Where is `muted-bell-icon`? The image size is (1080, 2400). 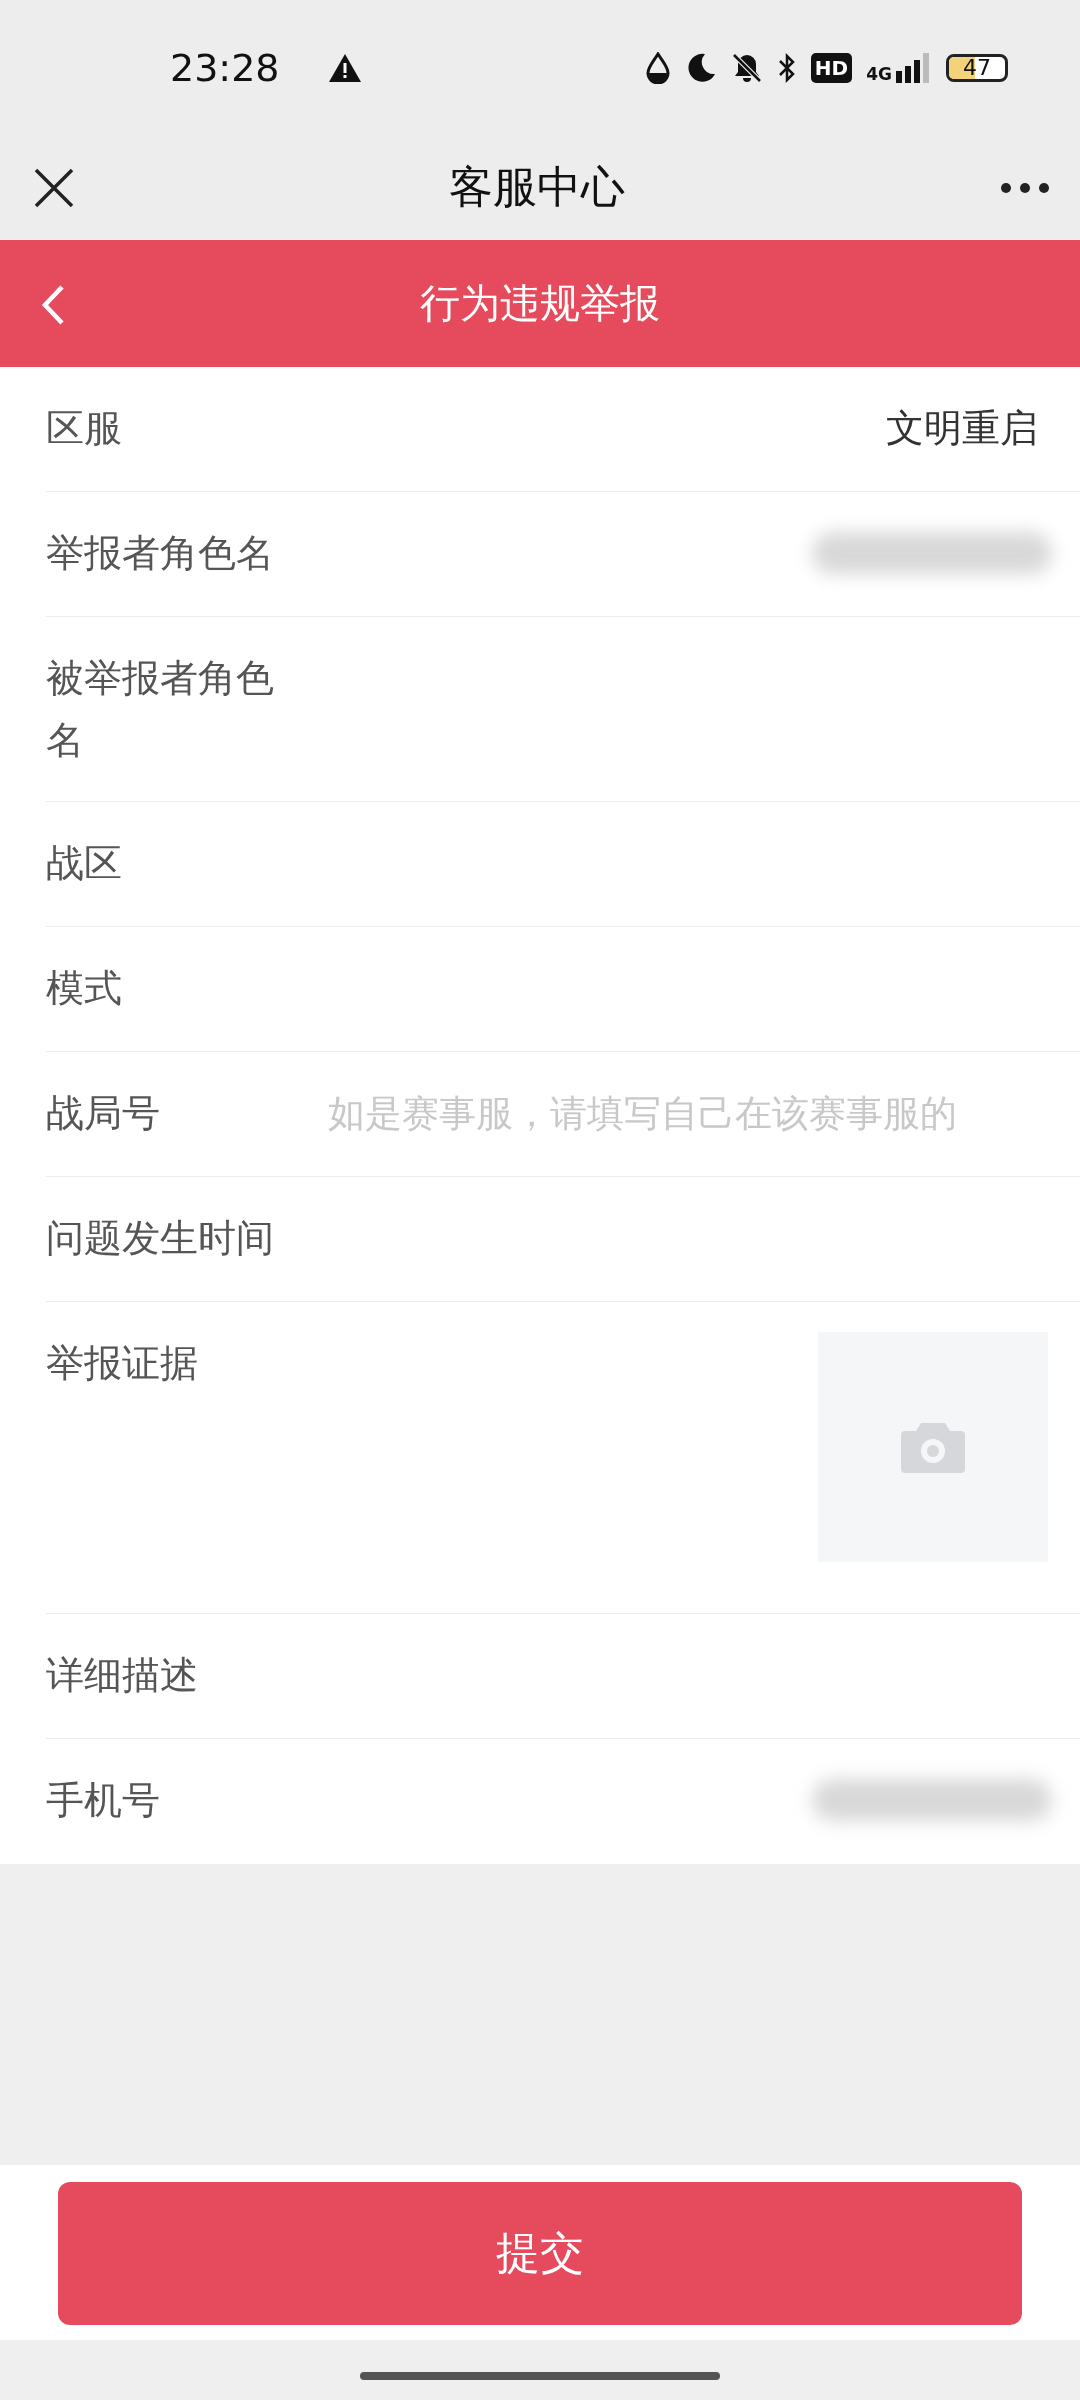 muted-bell-icon is located at coordinates (746, 67).